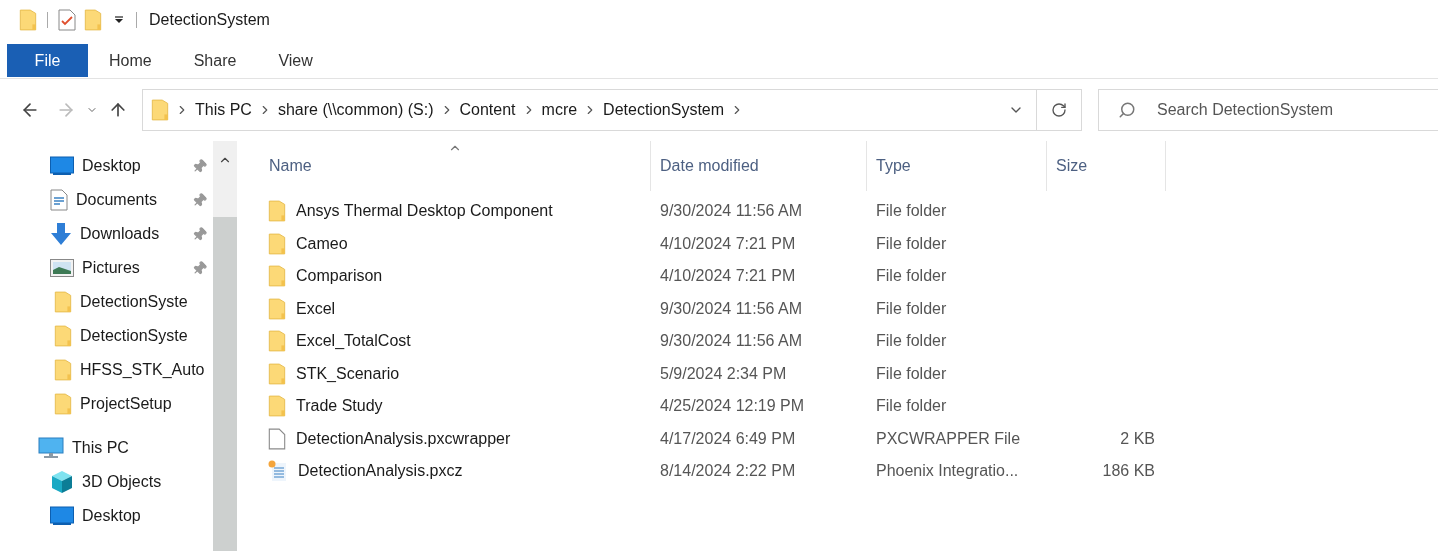  Describe the element at coordinates (120, 234) in the screenshot. I see `navigation-label: Downloads` at that location.